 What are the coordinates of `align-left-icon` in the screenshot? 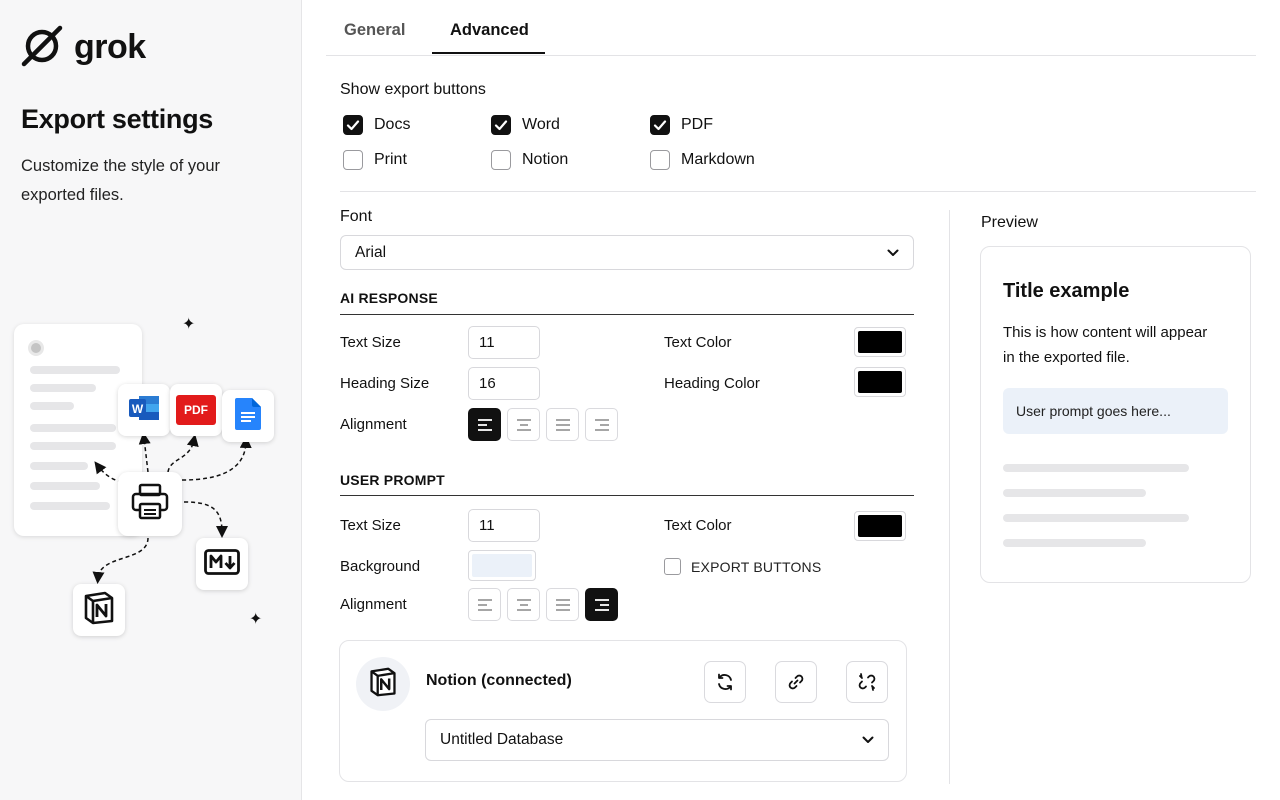 It's located at (484, 604).